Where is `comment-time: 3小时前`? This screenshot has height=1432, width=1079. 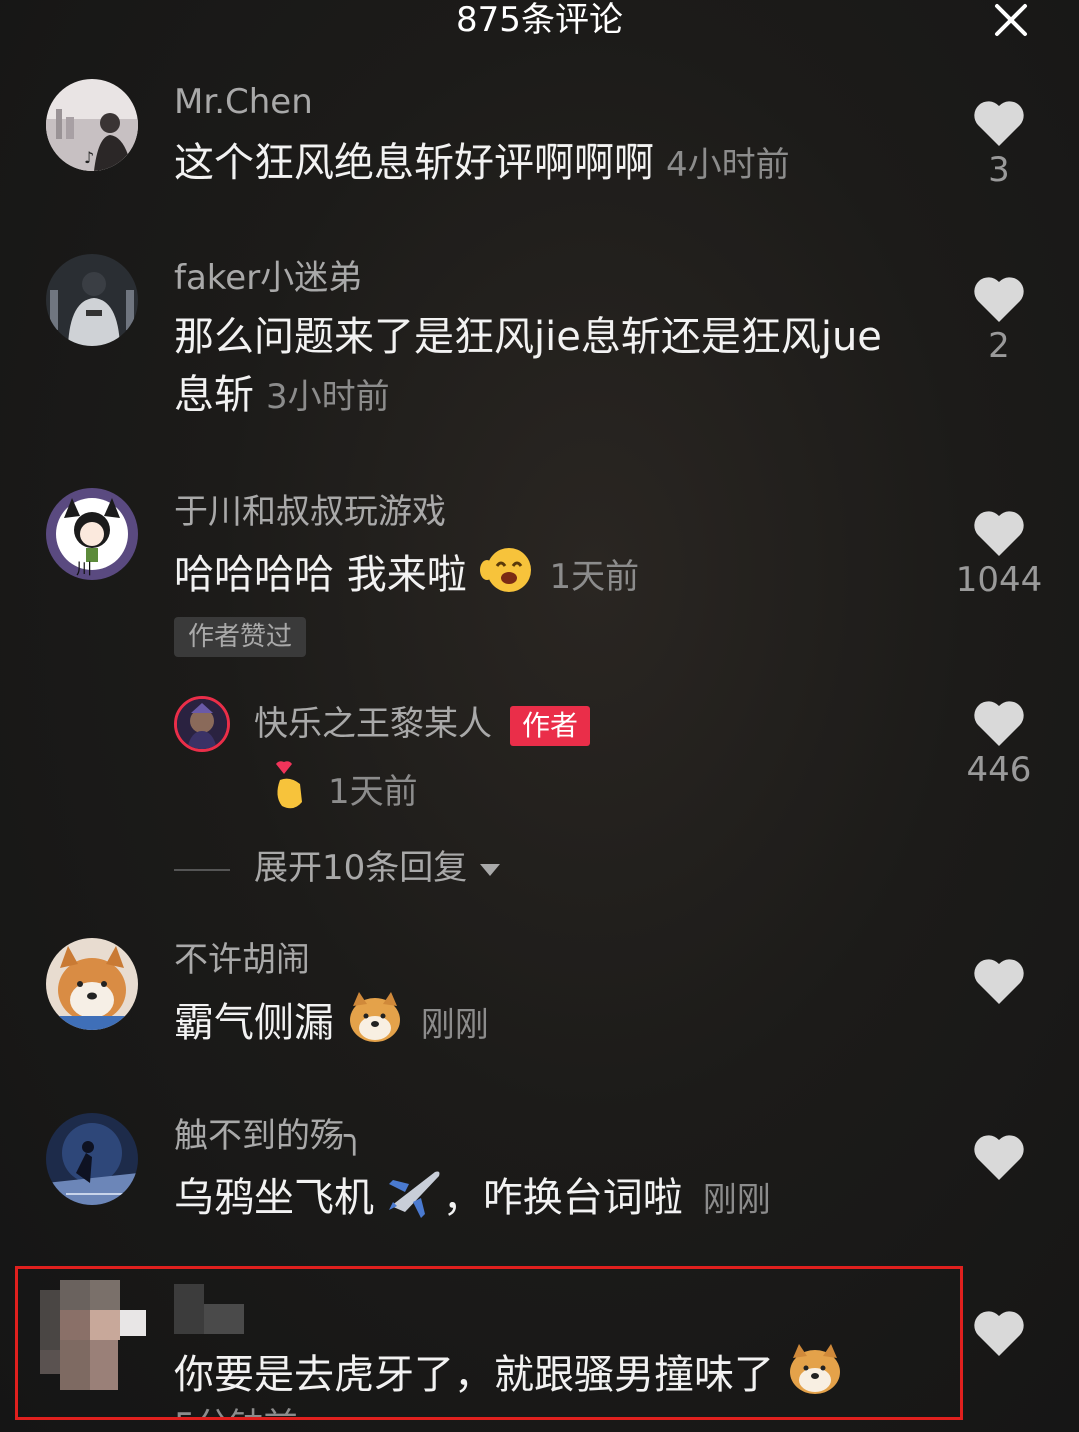 comment-time: 3小时前 is located at coordinates (328, 397).